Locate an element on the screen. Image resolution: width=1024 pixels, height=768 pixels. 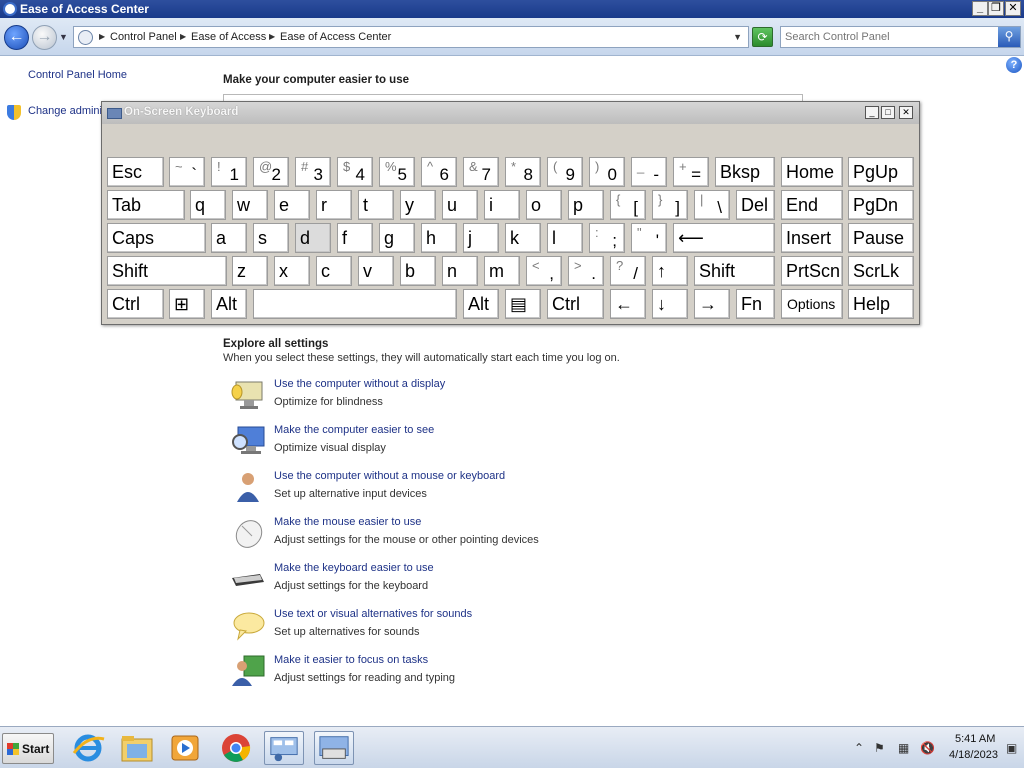
key-d: d is located at coordinates (313, 238).